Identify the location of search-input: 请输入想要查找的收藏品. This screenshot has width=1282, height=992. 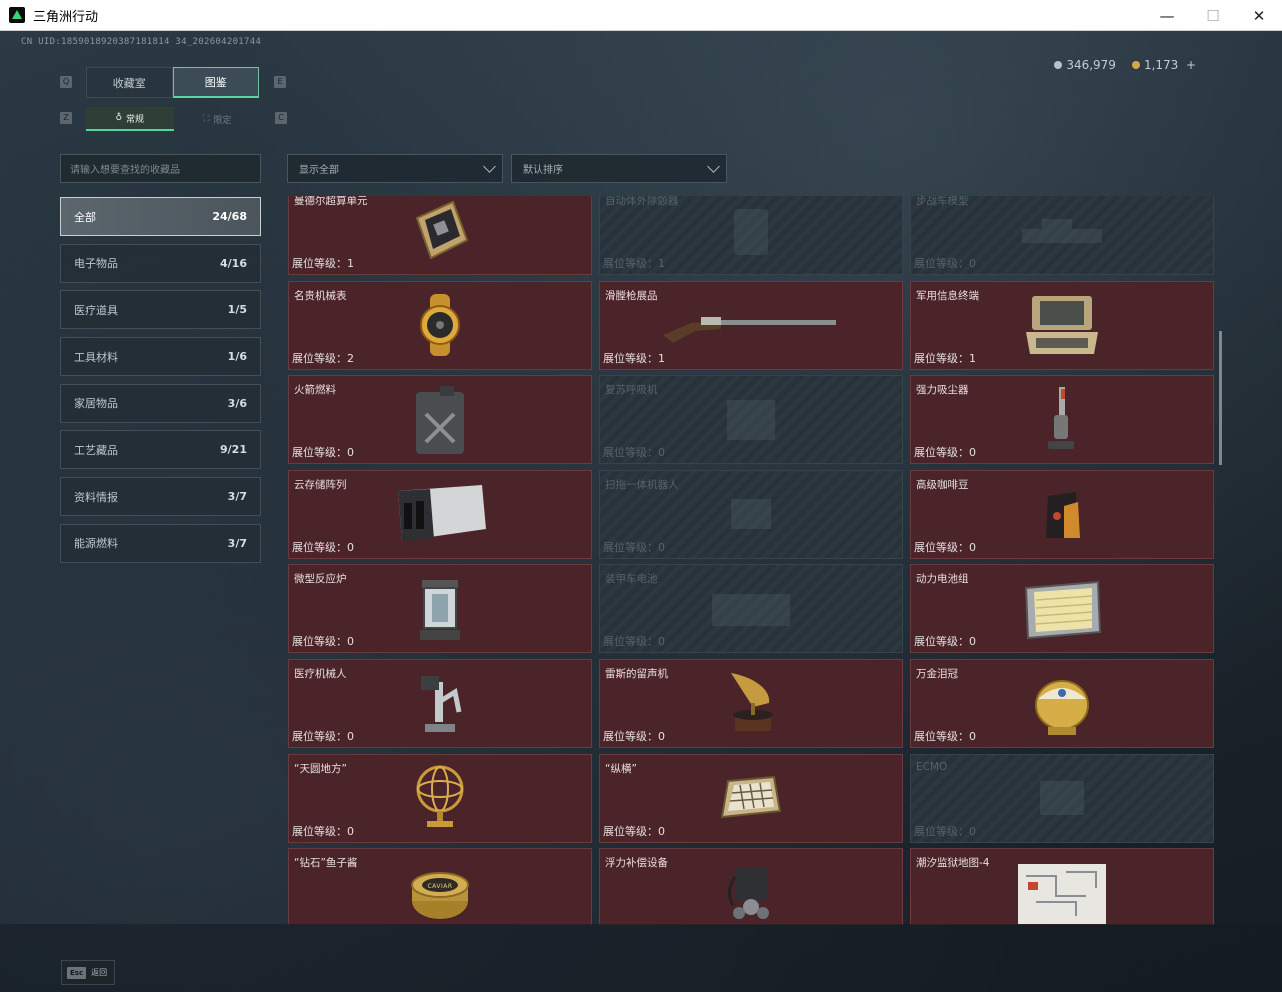
(160, 168).